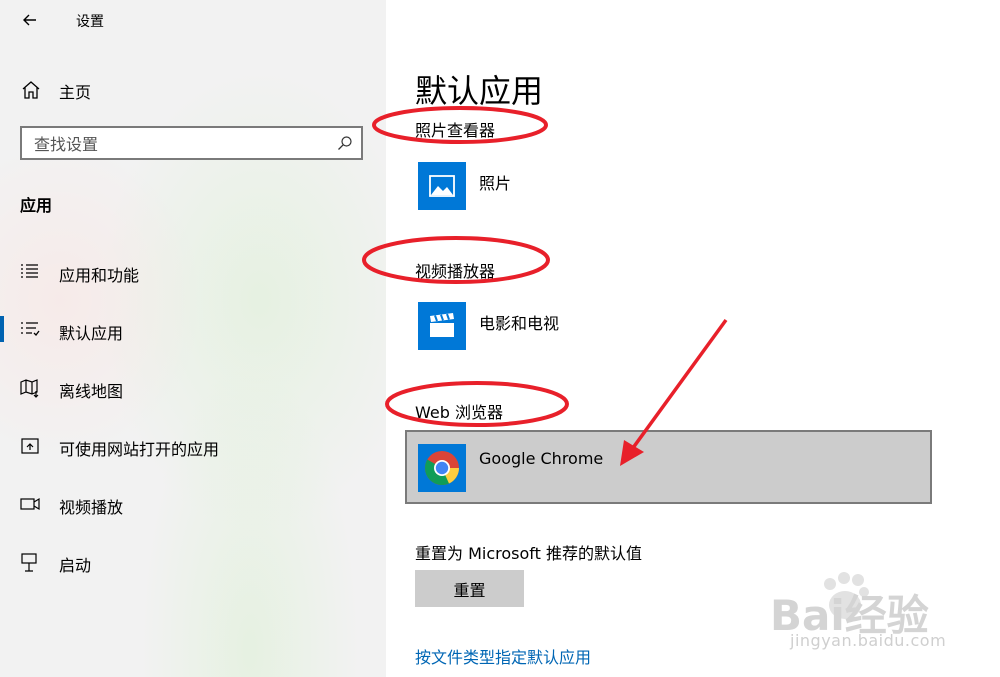  Describe the element at coordinates (30, 329) in the screenshot. I see `default-apps-icon` at that location.